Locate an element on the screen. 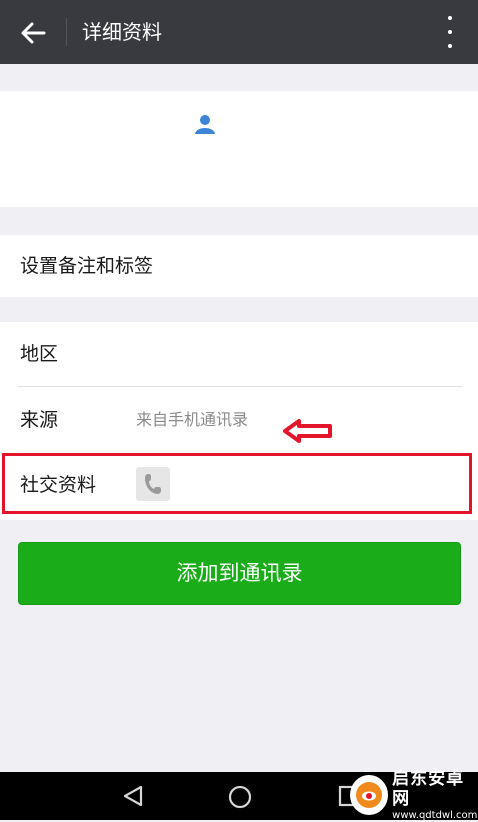 The height and width of the screenshot is (822, 478). page-title: 详细资料 is located at coordinates (122, 32).